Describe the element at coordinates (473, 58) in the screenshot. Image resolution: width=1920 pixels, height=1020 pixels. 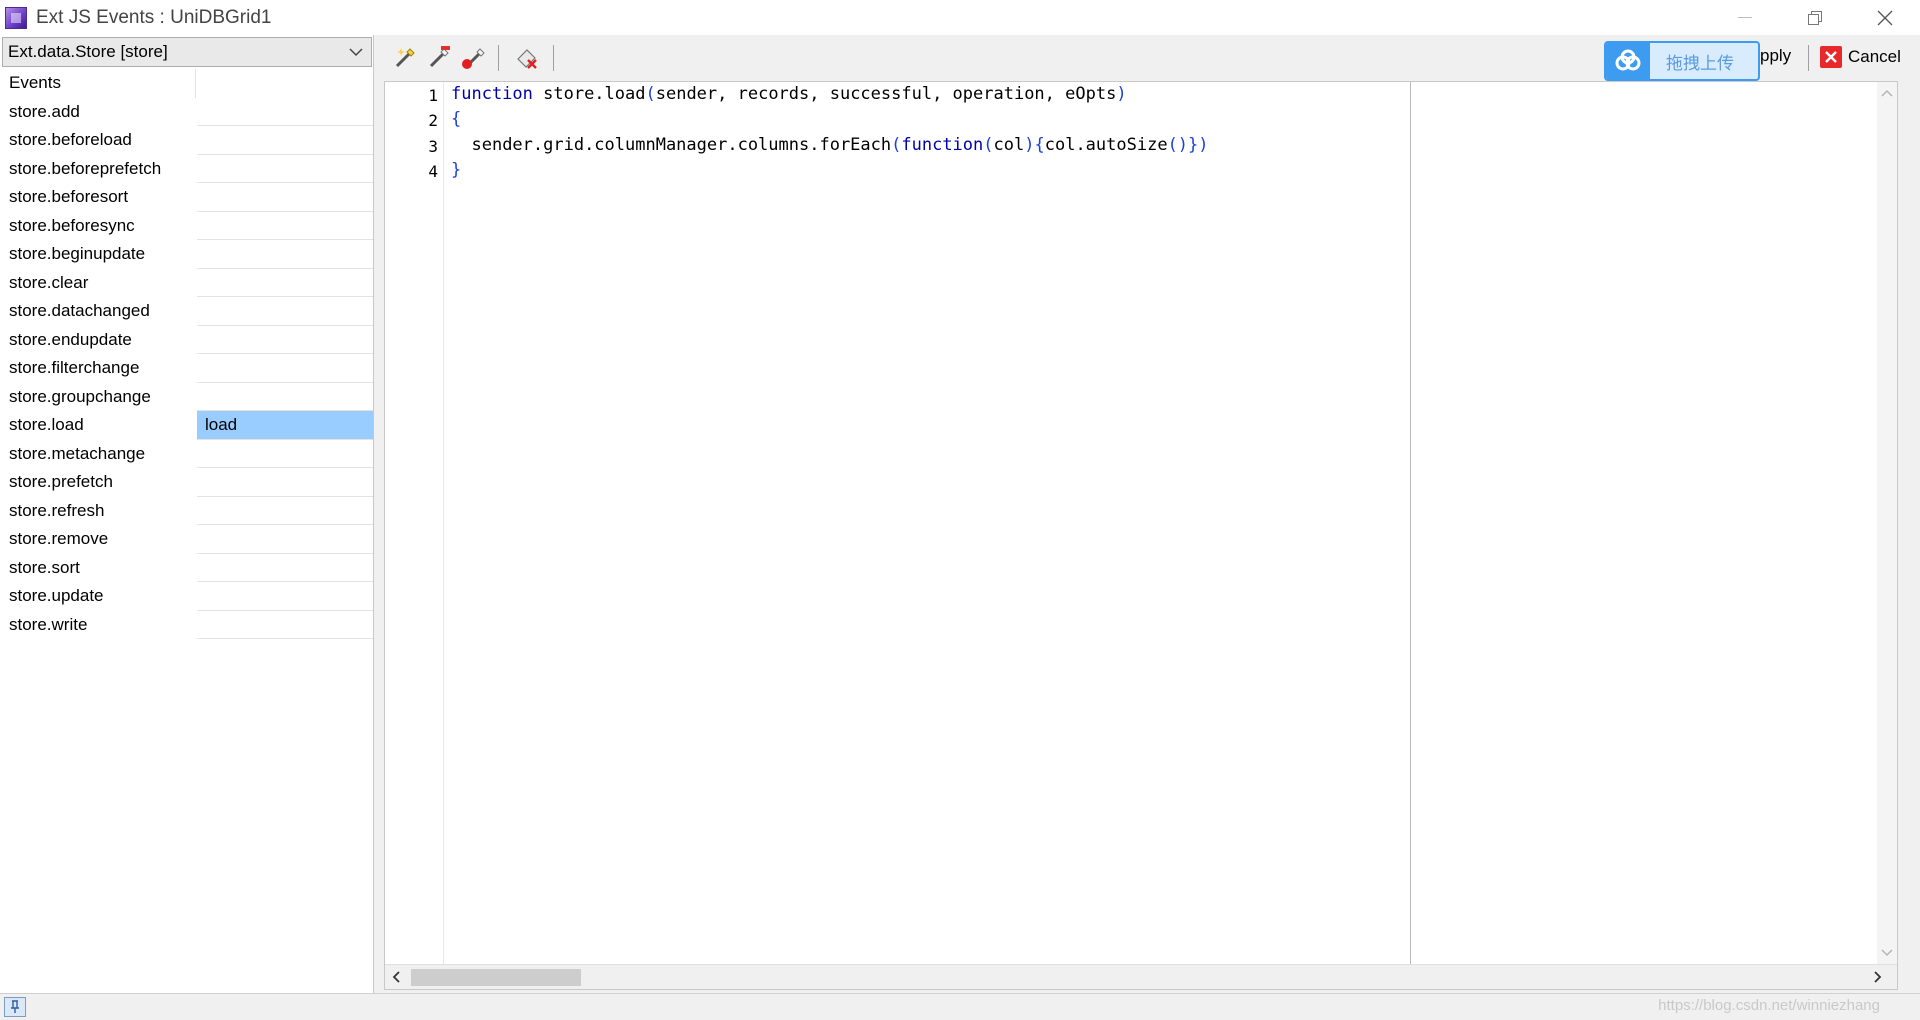
I see `remove-event-button` at that location.